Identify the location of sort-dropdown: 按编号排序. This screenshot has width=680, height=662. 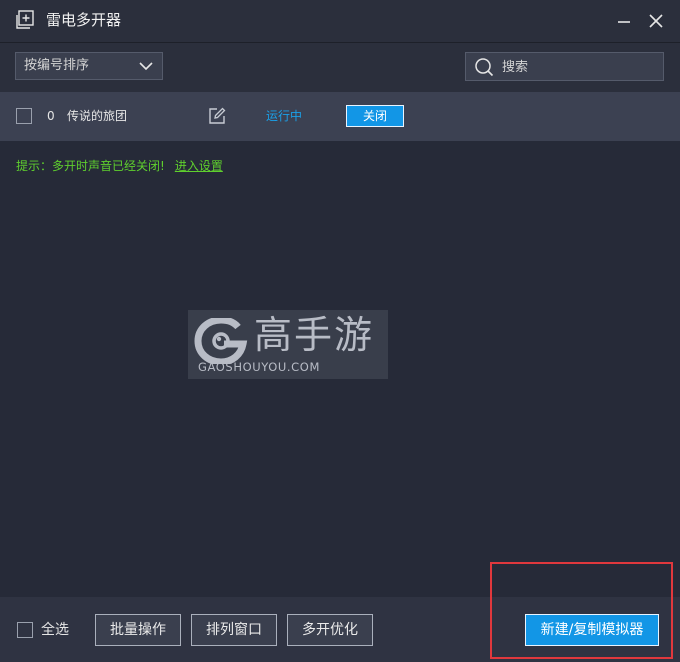
(89, 66).